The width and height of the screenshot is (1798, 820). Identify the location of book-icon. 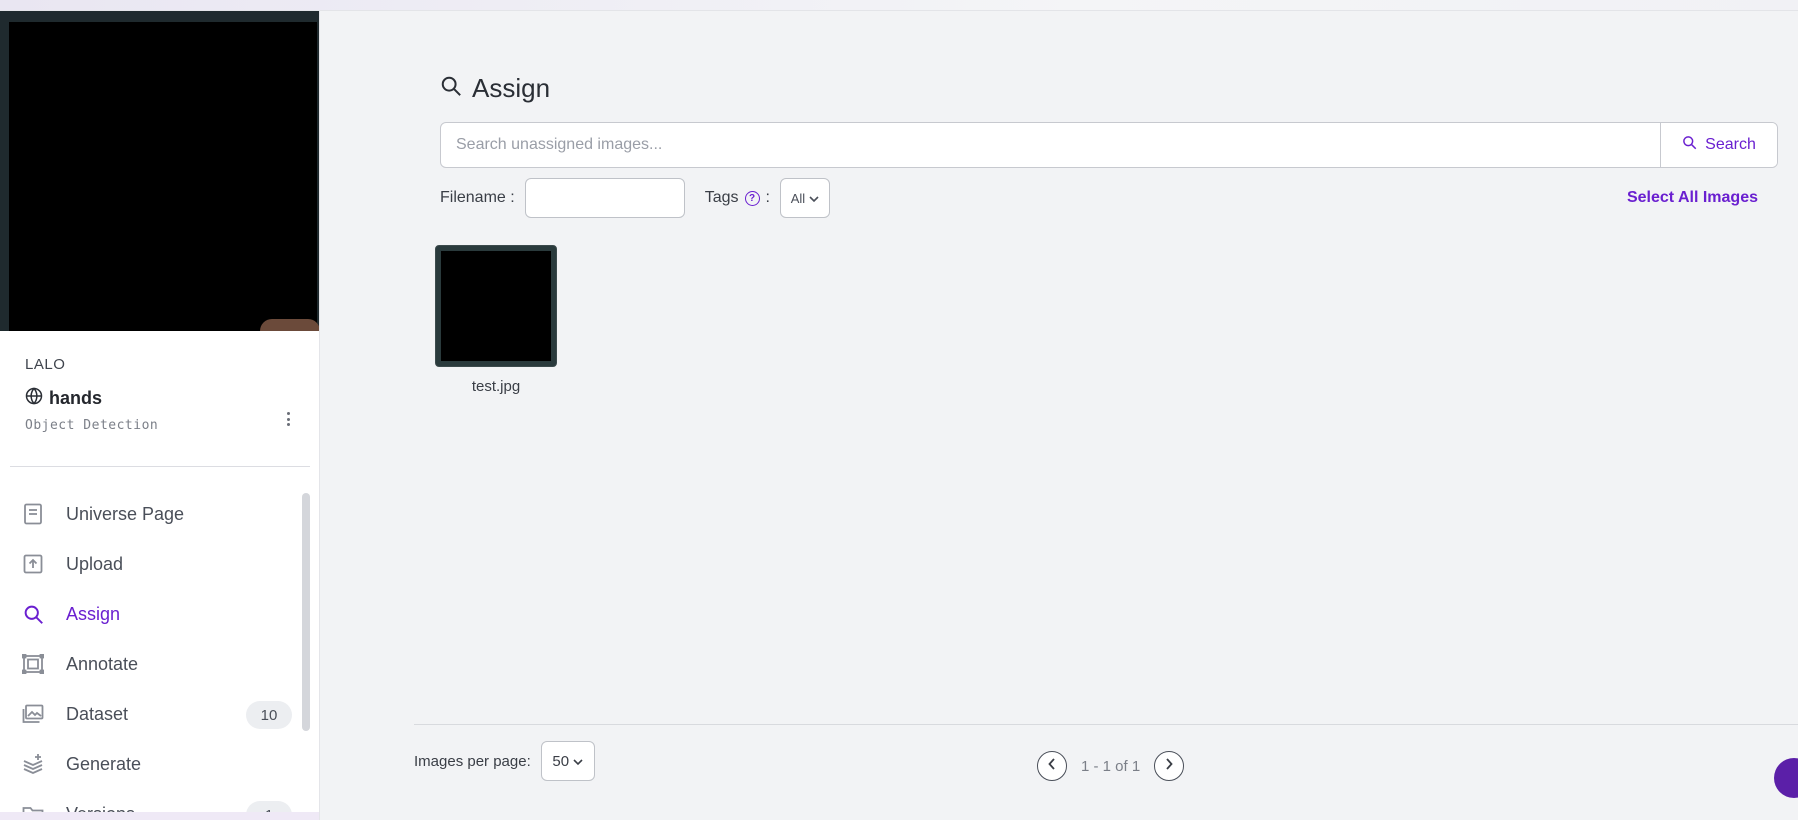
(33, 514).